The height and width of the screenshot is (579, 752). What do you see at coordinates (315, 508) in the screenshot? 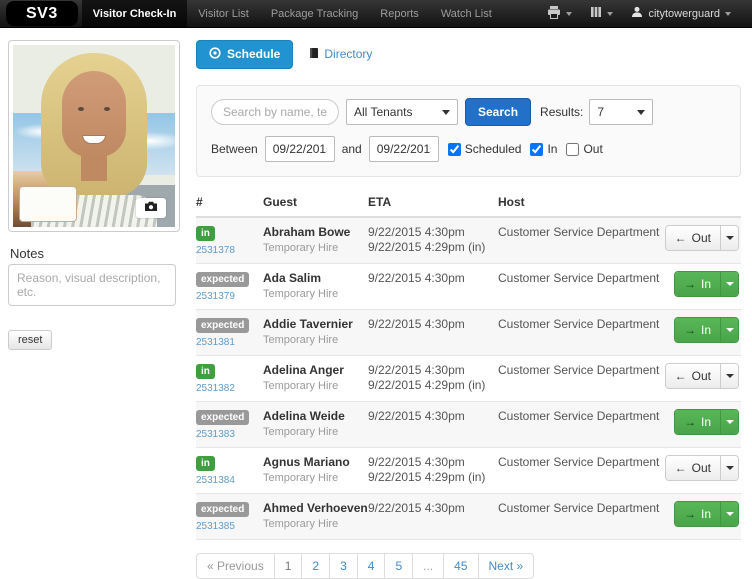
I see `guest-name: Ahmed Verhoeven` at bounding box center [315, 508].